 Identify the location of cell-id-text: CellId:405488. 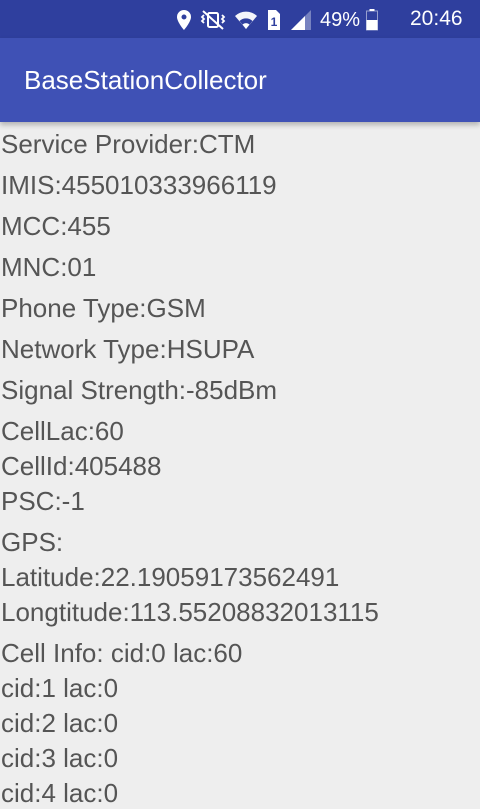
(81, 466).